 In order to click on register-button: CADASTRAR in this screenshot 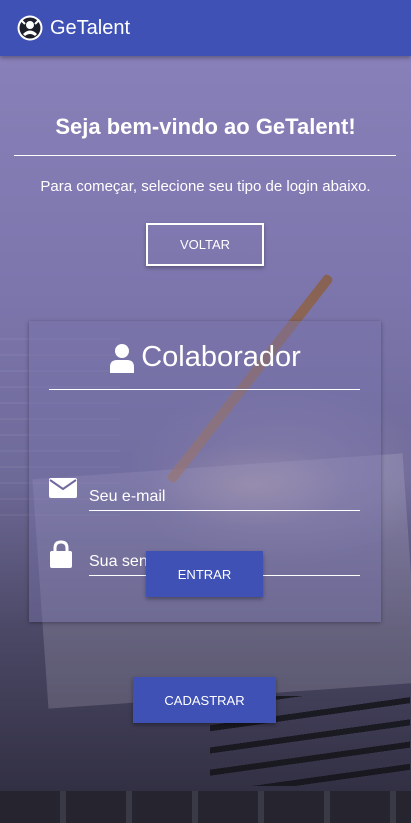, I will do `click(204, 700)`.